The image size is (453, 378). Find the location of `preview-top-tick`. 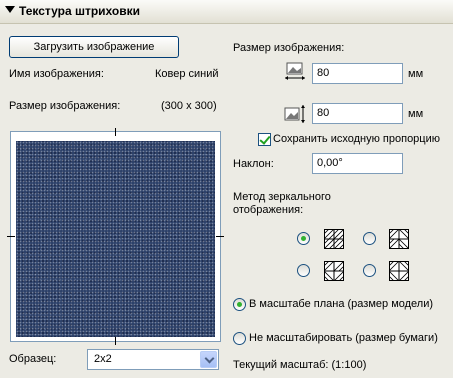

preview-top-tick is located at coordinates (115, 132).